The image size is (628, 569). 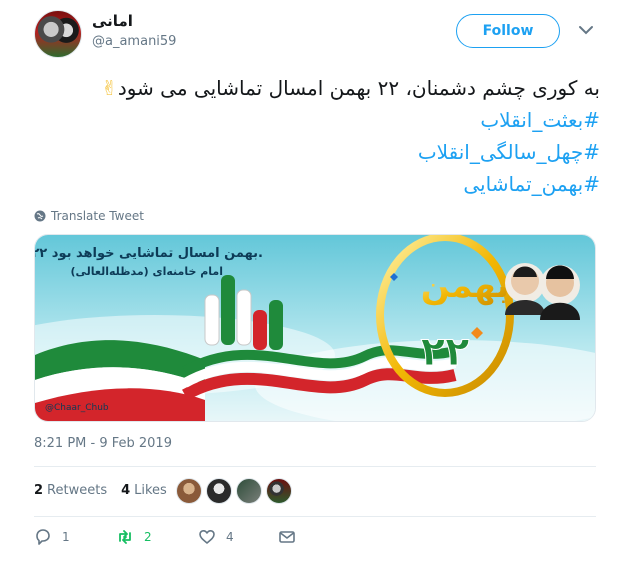 I want to click on likes-stat: 4 Likes, so click(x=144, y=490).